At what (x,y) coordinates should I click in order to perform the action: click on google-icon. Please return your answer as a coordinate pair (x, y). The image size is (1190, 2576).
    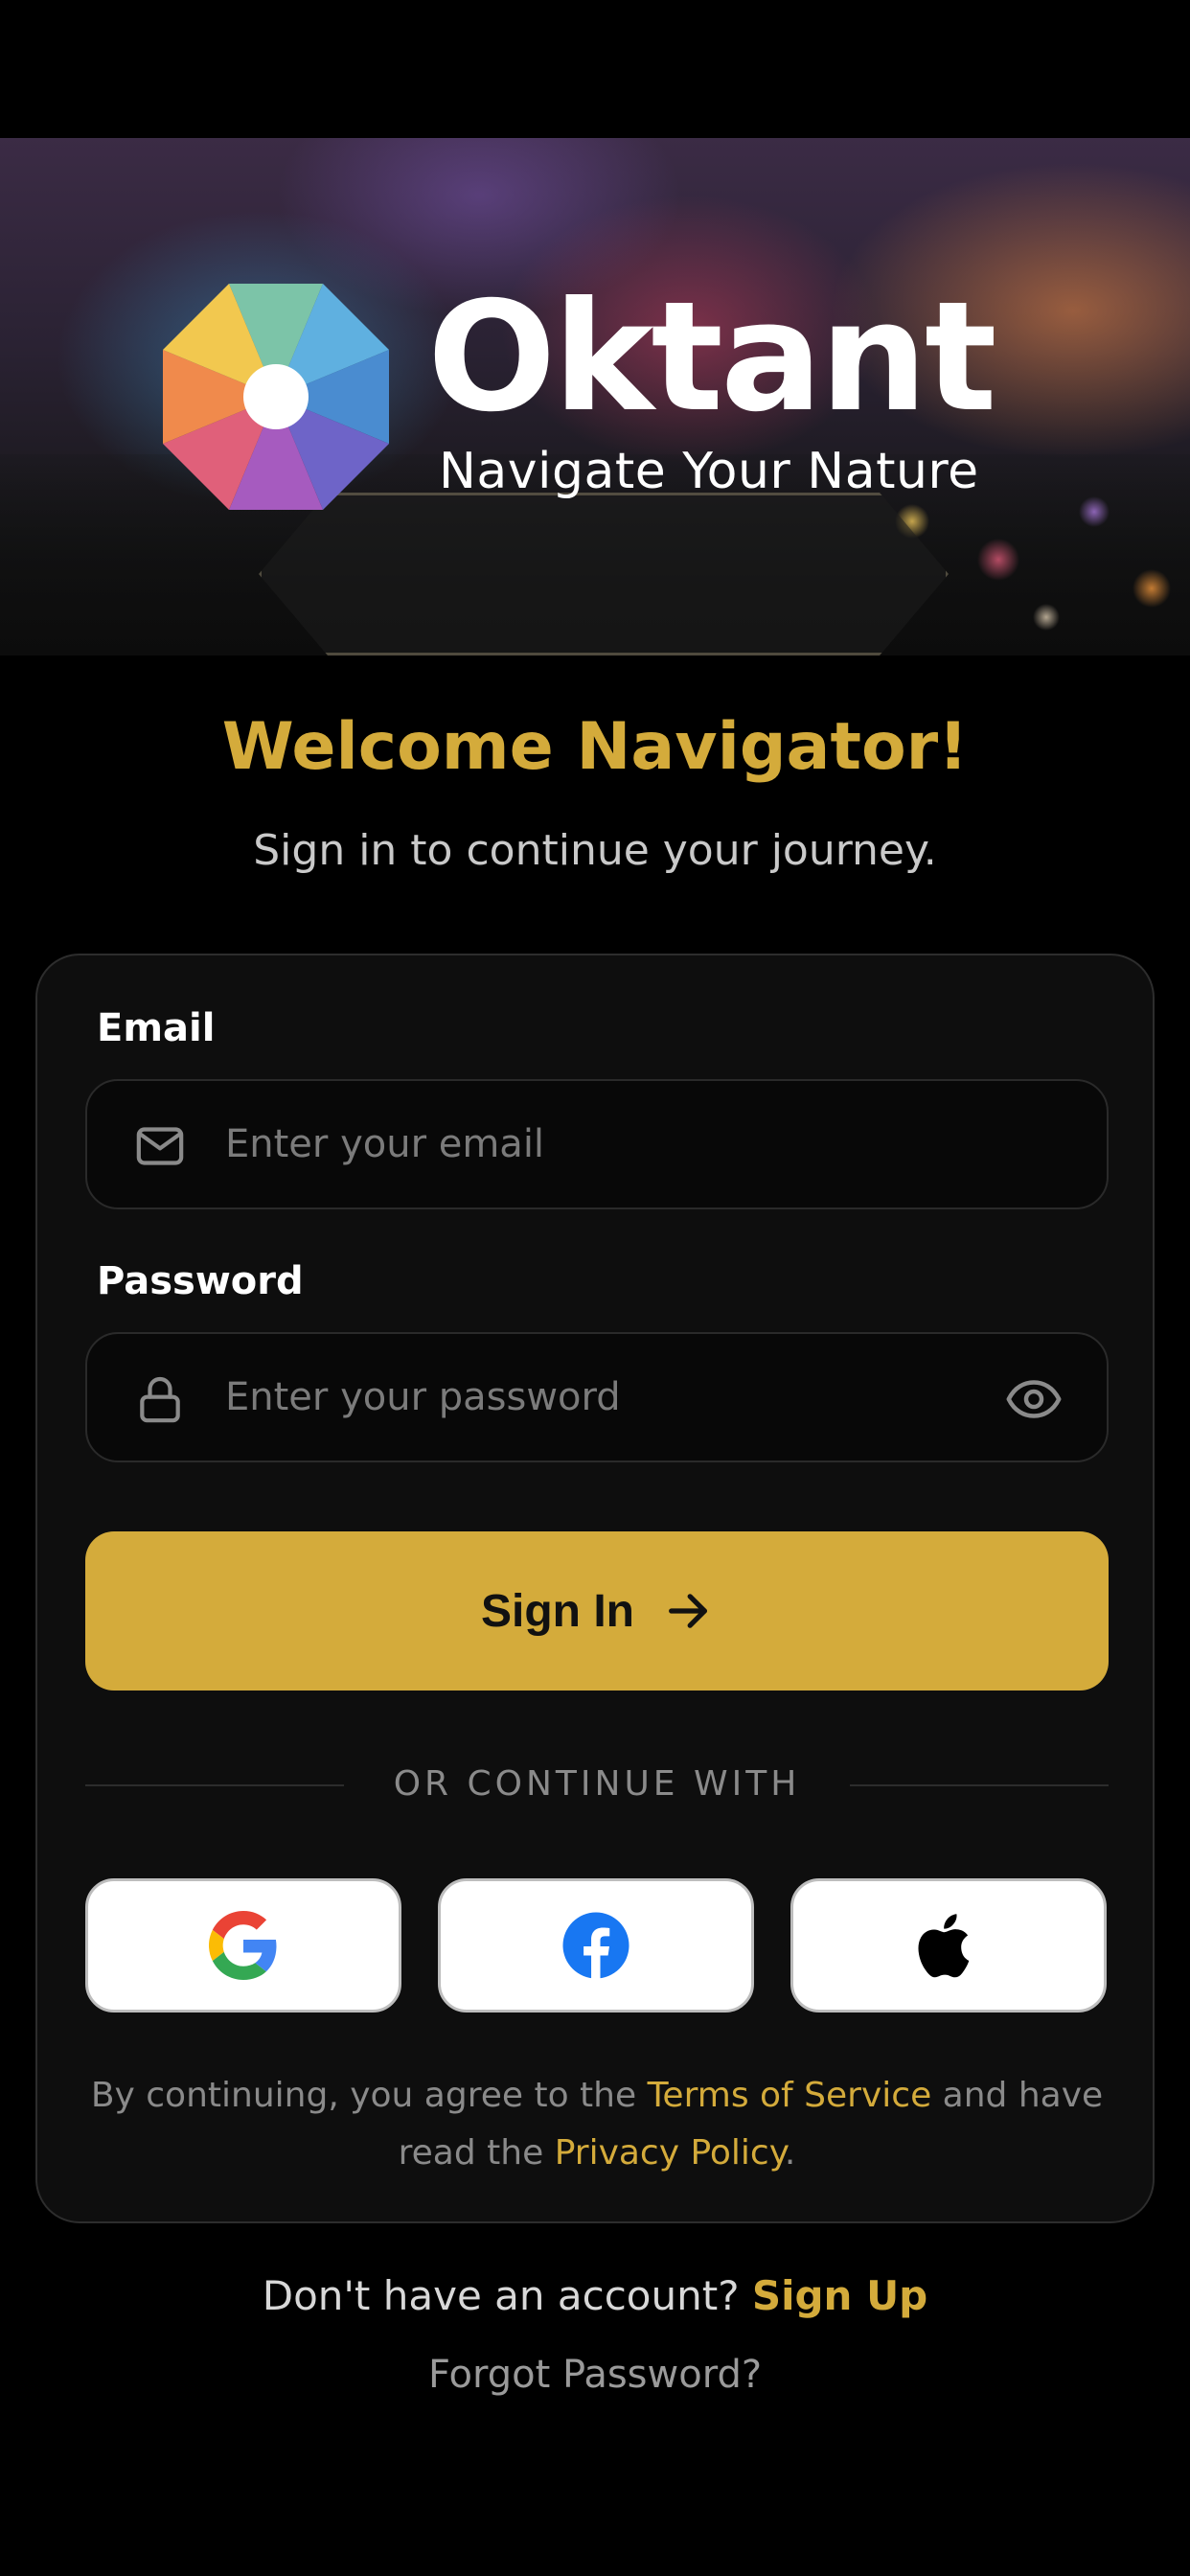
    Looking at the image, I should click on (243, 1945).